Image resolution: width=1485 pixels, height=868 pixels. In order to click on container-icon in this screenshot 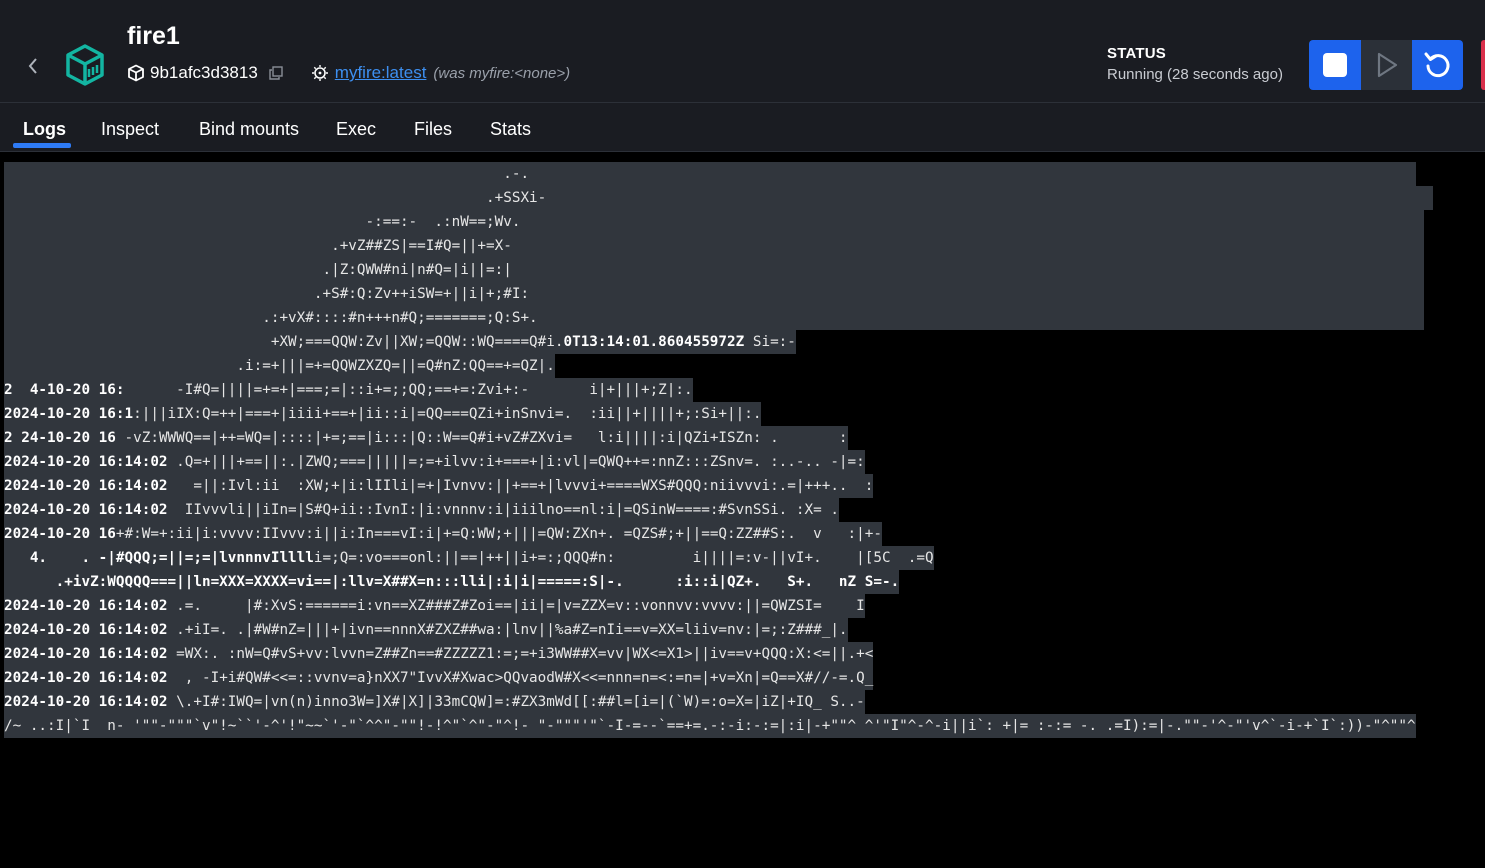, I will do `click(85, 65)`.